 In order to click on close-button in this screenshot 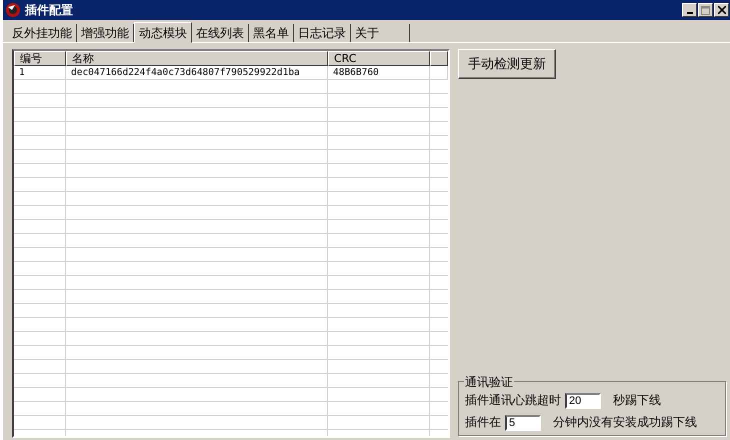, I will do `click(721, 10)`.